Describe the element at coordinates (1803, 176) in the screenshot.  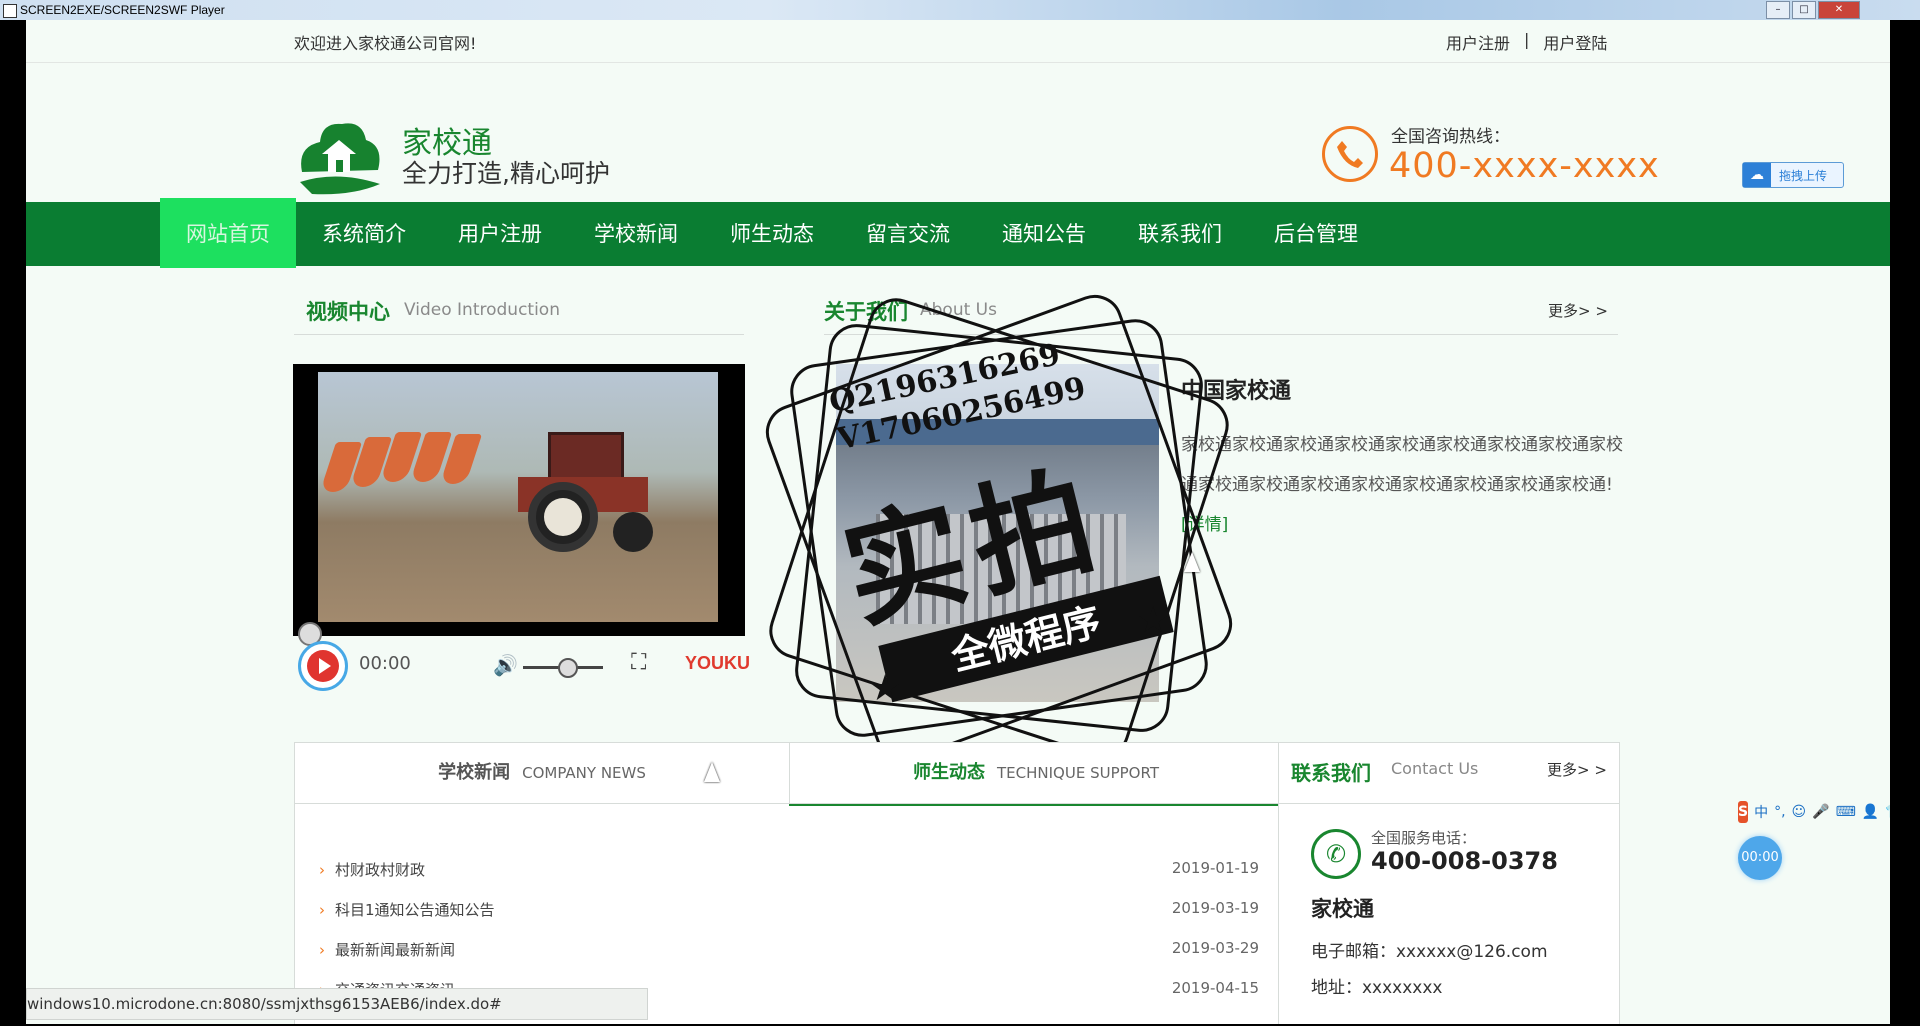
I see `upload-label: 拖拽上传` at that location.